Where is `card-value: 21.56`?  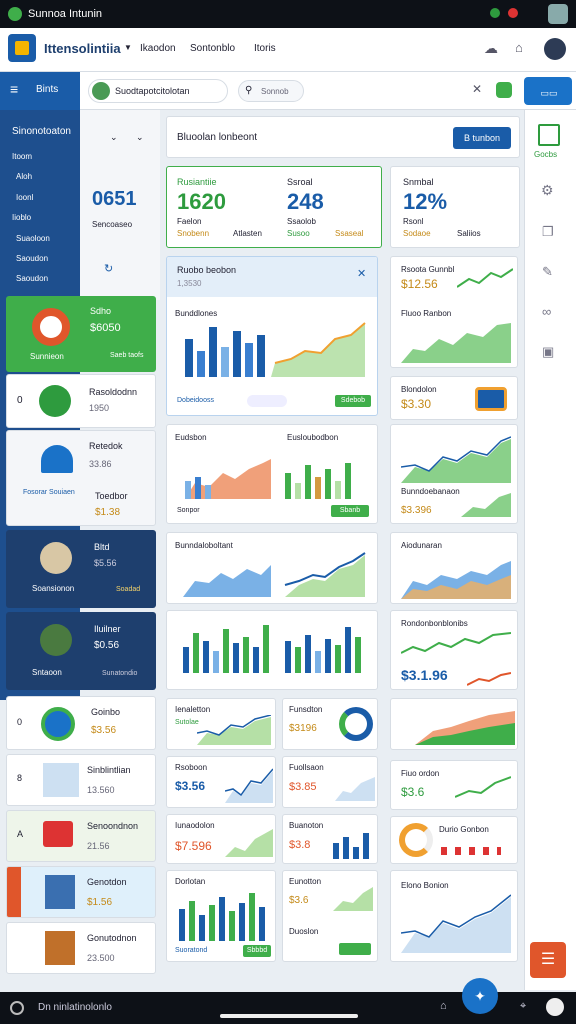
card-value: 21.56 is located at coordinates (98, 846).